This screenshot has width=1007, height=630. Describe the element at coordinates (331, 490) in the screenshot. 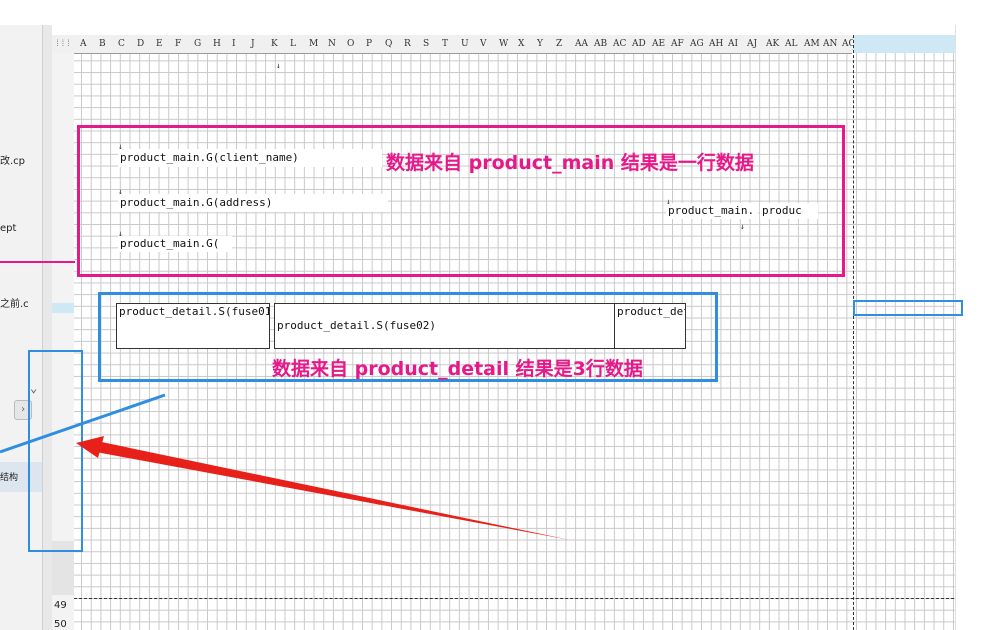

I see `red-arrow-body` at that location.